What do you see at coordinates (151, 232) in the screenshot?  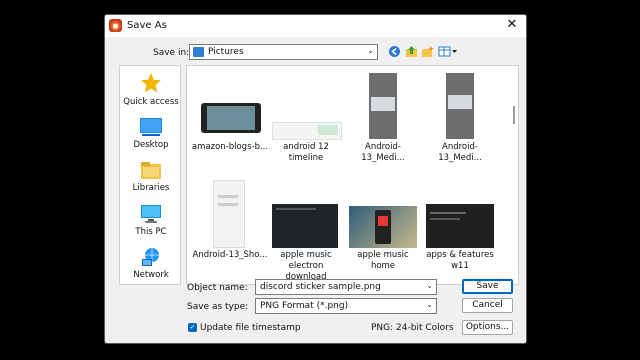 I see `place-label: This PC` at bounding box center [151, 232].